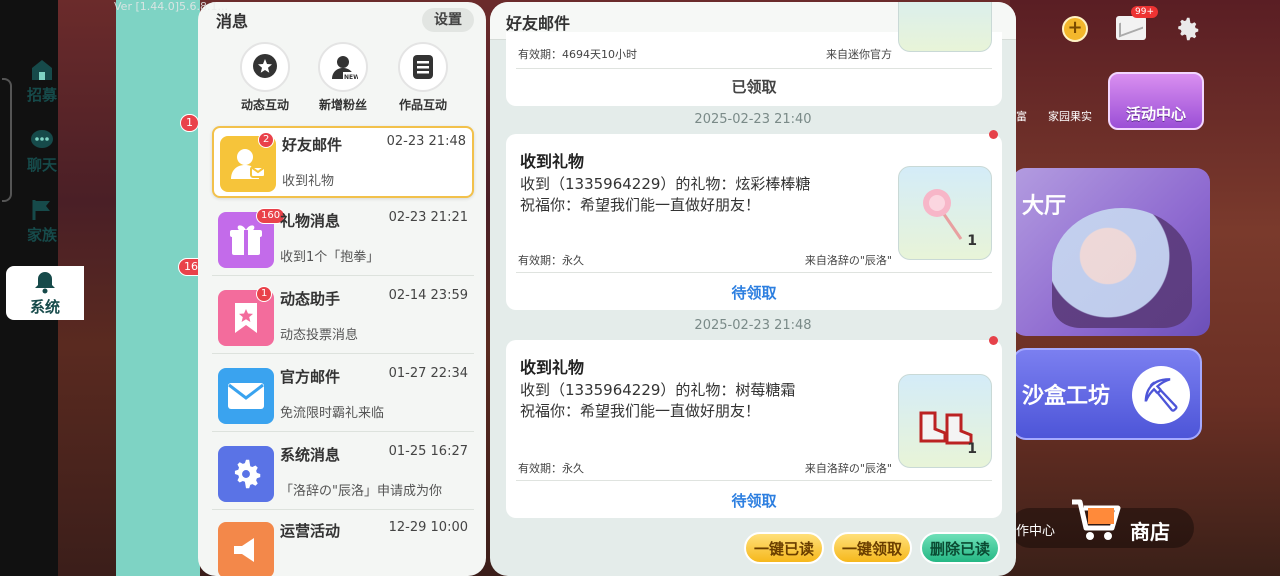 The height and width of the screenshot is (576, 1280). I want to click on mail-line-1: 收到（1335964229）的礼物：炫彩棒棒糖, so click(665, 184).